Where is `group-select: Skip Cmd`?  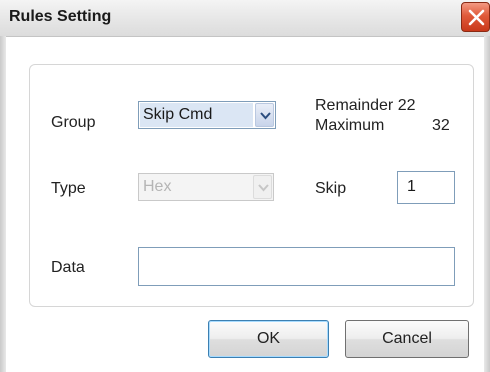 group-select: Skip Cmd is located at coordinates (207, 115).